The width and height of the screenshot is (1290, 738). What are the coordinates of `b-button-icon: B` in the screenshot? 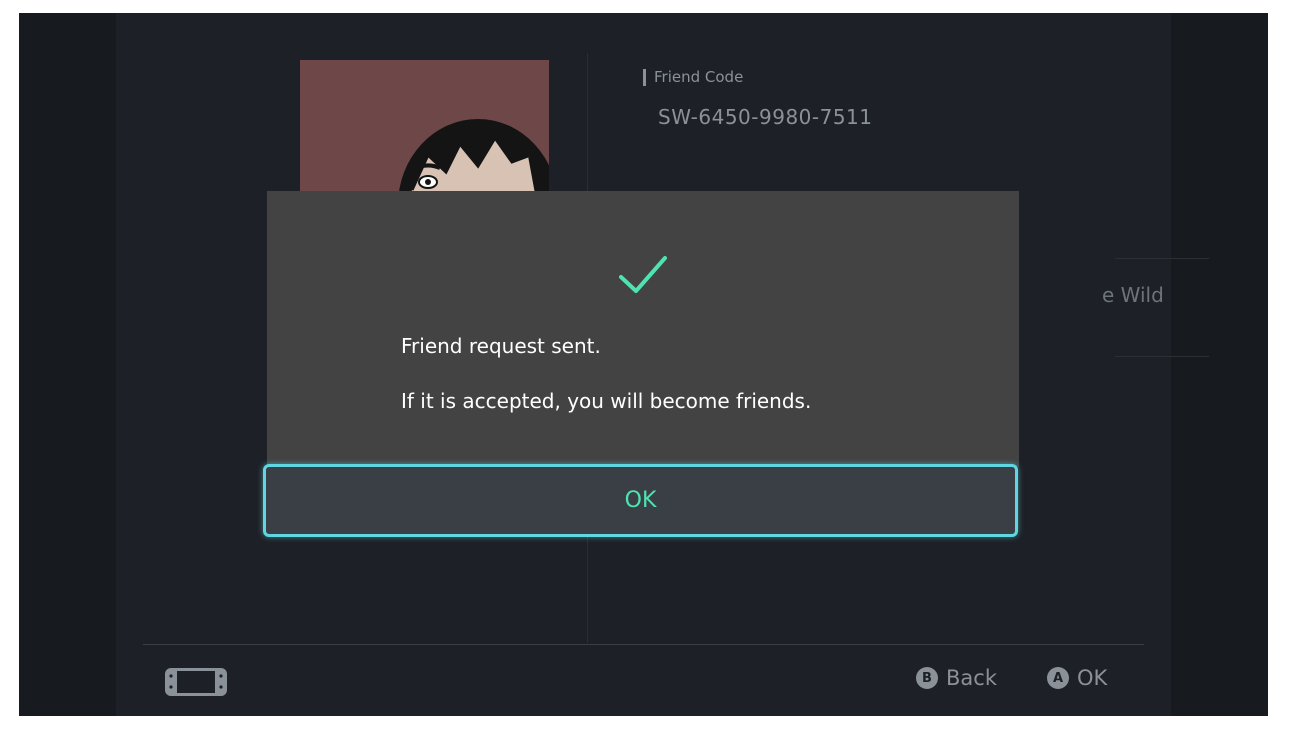 It's located at (927, 678).